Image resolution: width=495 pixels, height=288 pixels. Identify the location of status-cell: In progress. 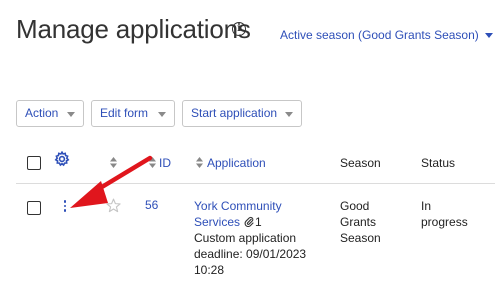
(444, 214).